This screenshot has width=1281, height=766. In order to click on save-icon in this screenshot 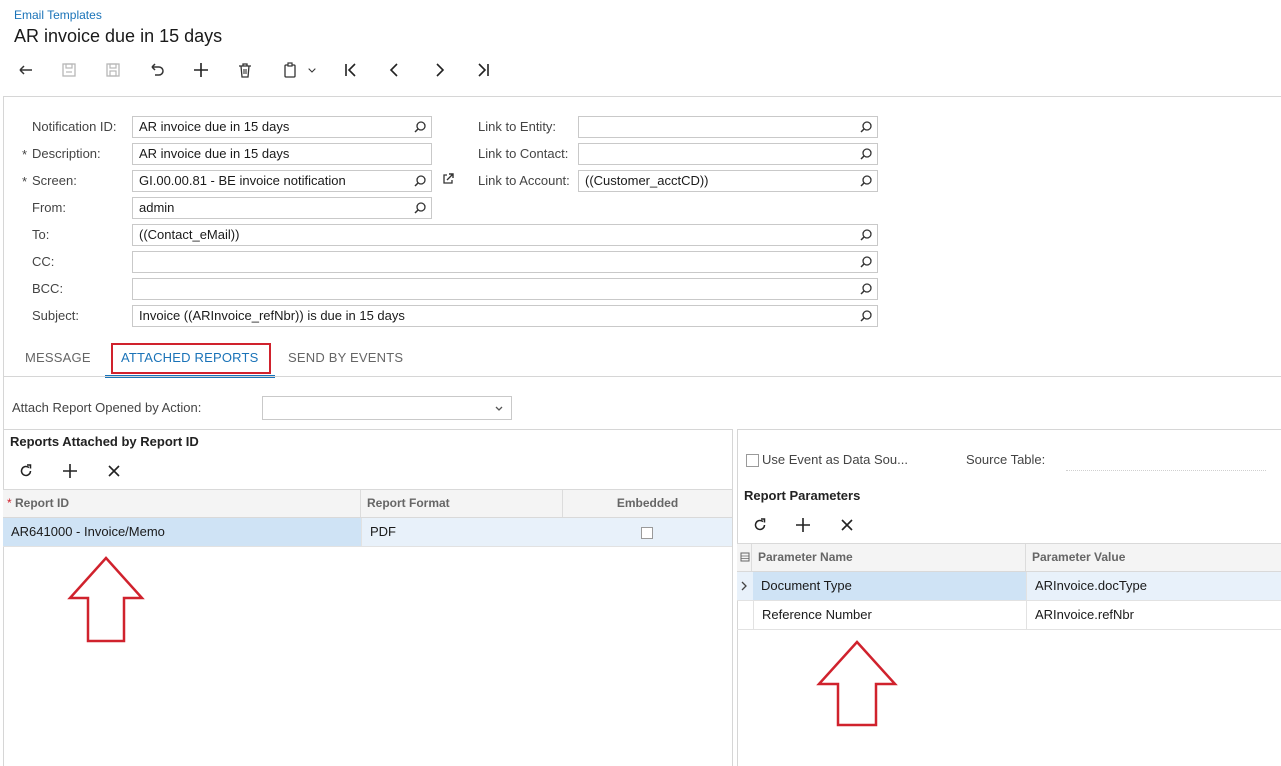, I will do `click(69, 70)`.